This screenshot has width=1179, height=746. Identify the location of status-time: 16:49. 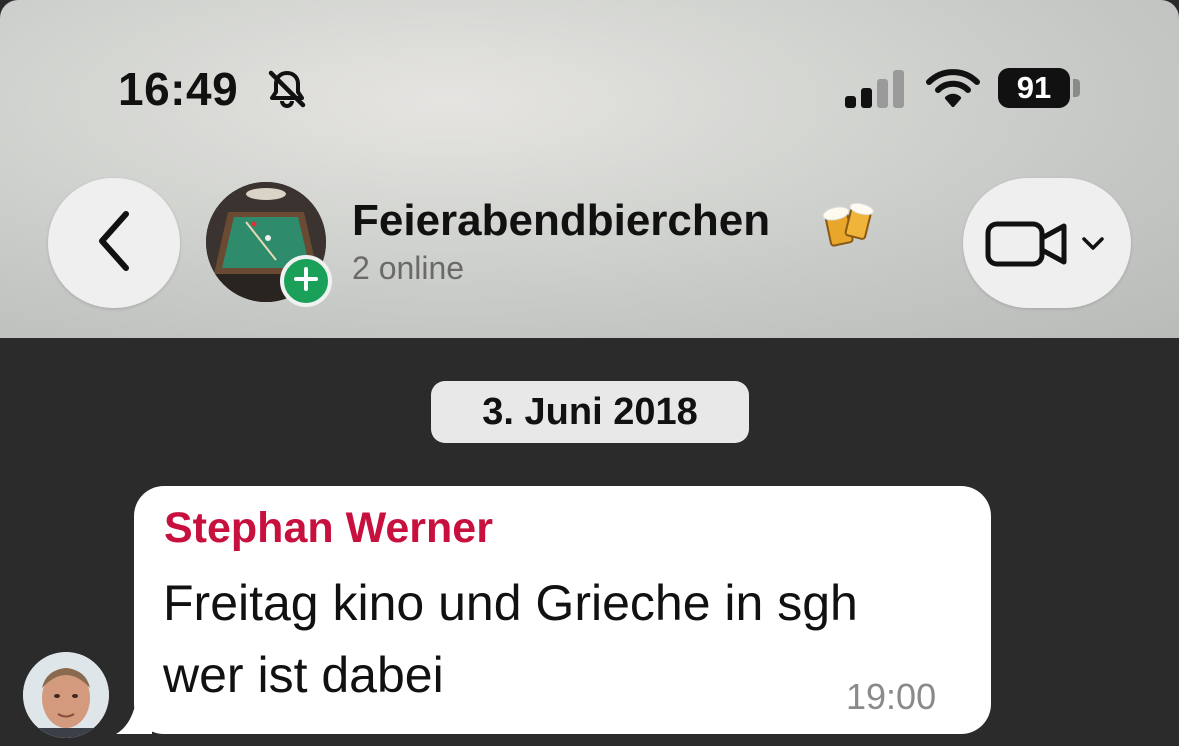
(178, 89).